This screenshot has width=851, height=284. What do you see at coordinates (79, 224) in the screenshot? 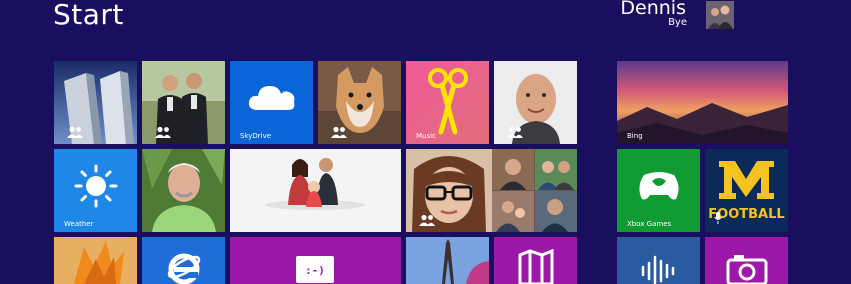
I see `weather-label: Weather` at bounding box center [79, 224].